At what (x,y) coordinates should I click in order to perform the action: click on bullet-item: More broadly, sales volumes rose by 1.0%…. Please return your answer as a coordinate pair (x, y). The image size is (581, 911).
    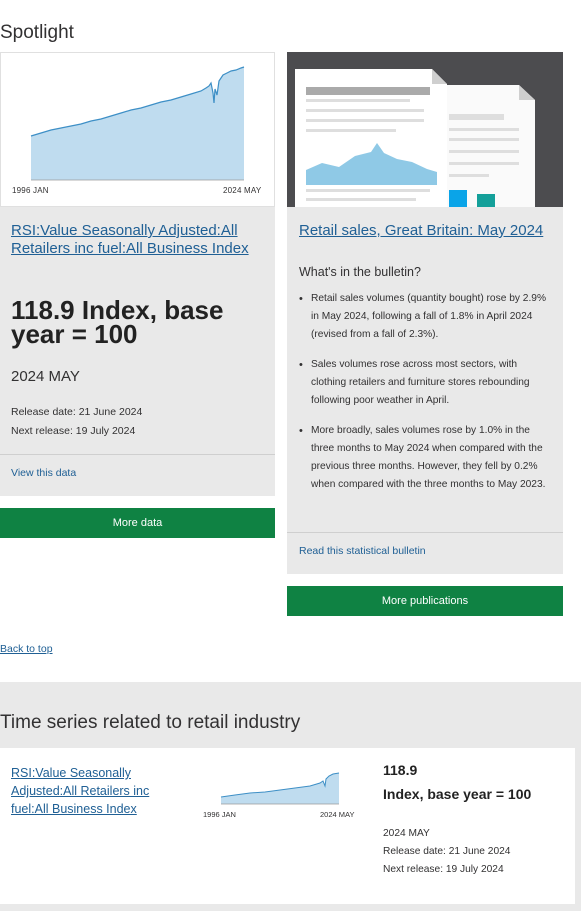
    Looking at the image, I should click on (426, 458).